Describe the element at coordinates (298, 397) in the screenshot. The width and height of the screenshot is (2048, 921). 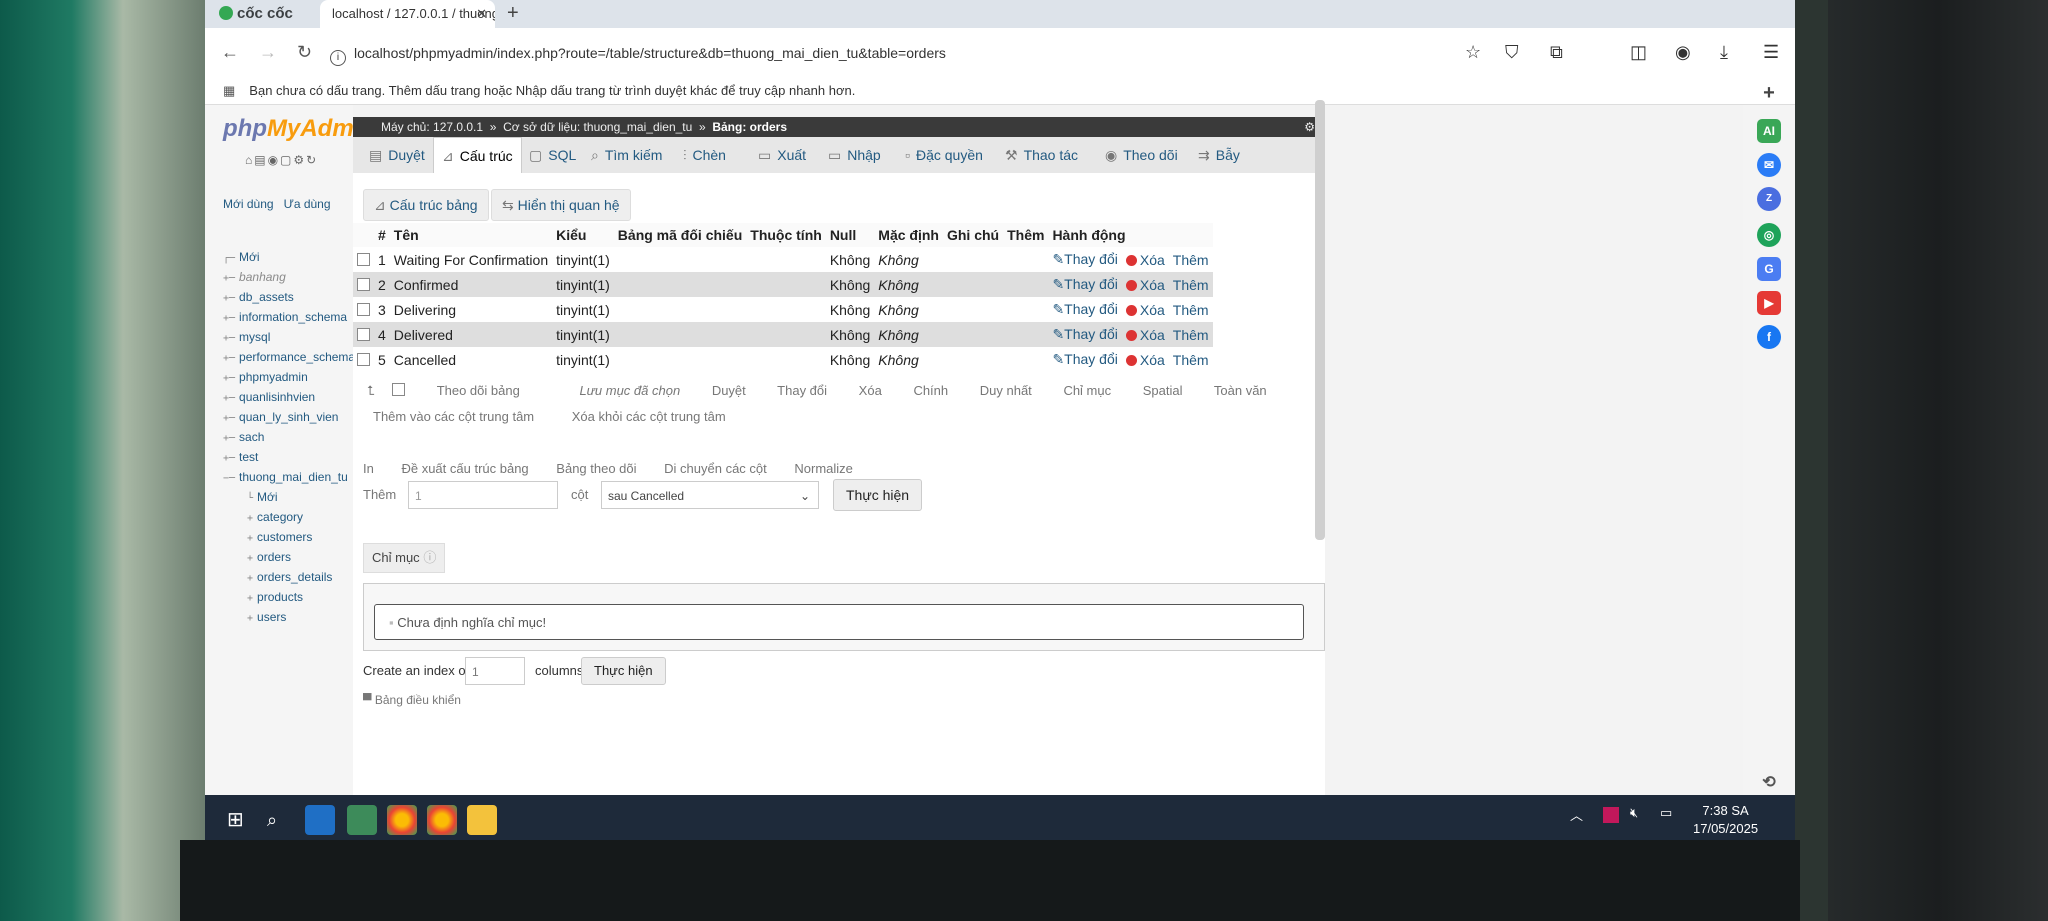
I see `tree-node-db: +─ quanlisinhvien` at that location.